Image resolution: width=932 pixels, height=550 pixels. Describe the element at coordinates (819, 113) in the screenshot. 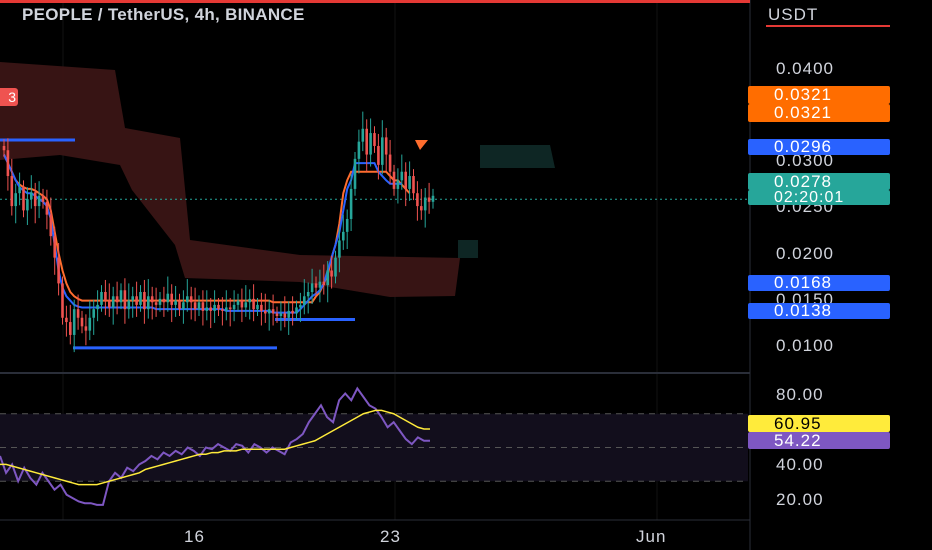

I see `badge-upper-2: 0.0321` at that location.